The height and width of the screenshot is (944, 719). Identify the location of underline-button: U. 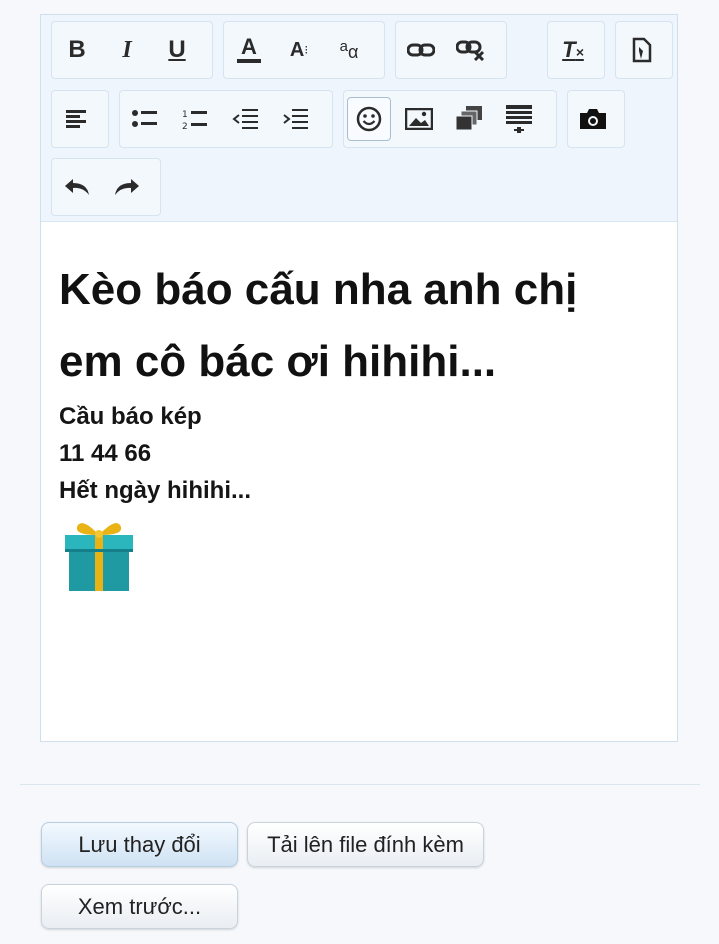
(177, 50).